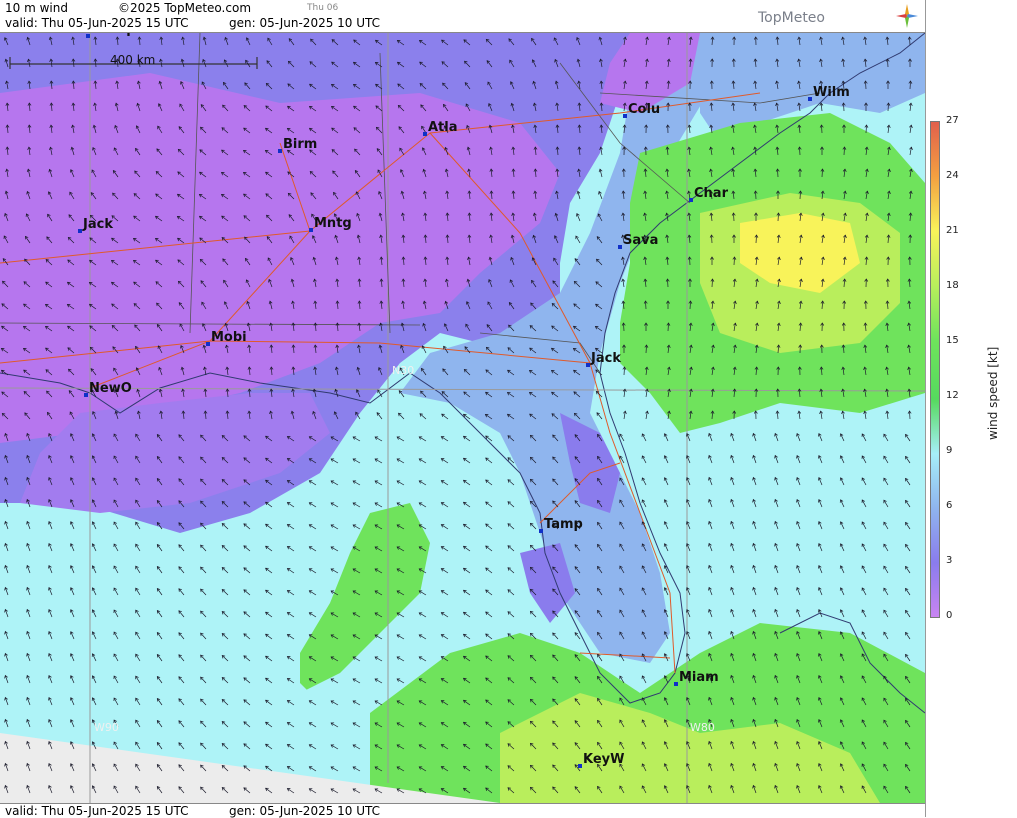  I want to click on city-birmingham: Birm, so click(297, 145).